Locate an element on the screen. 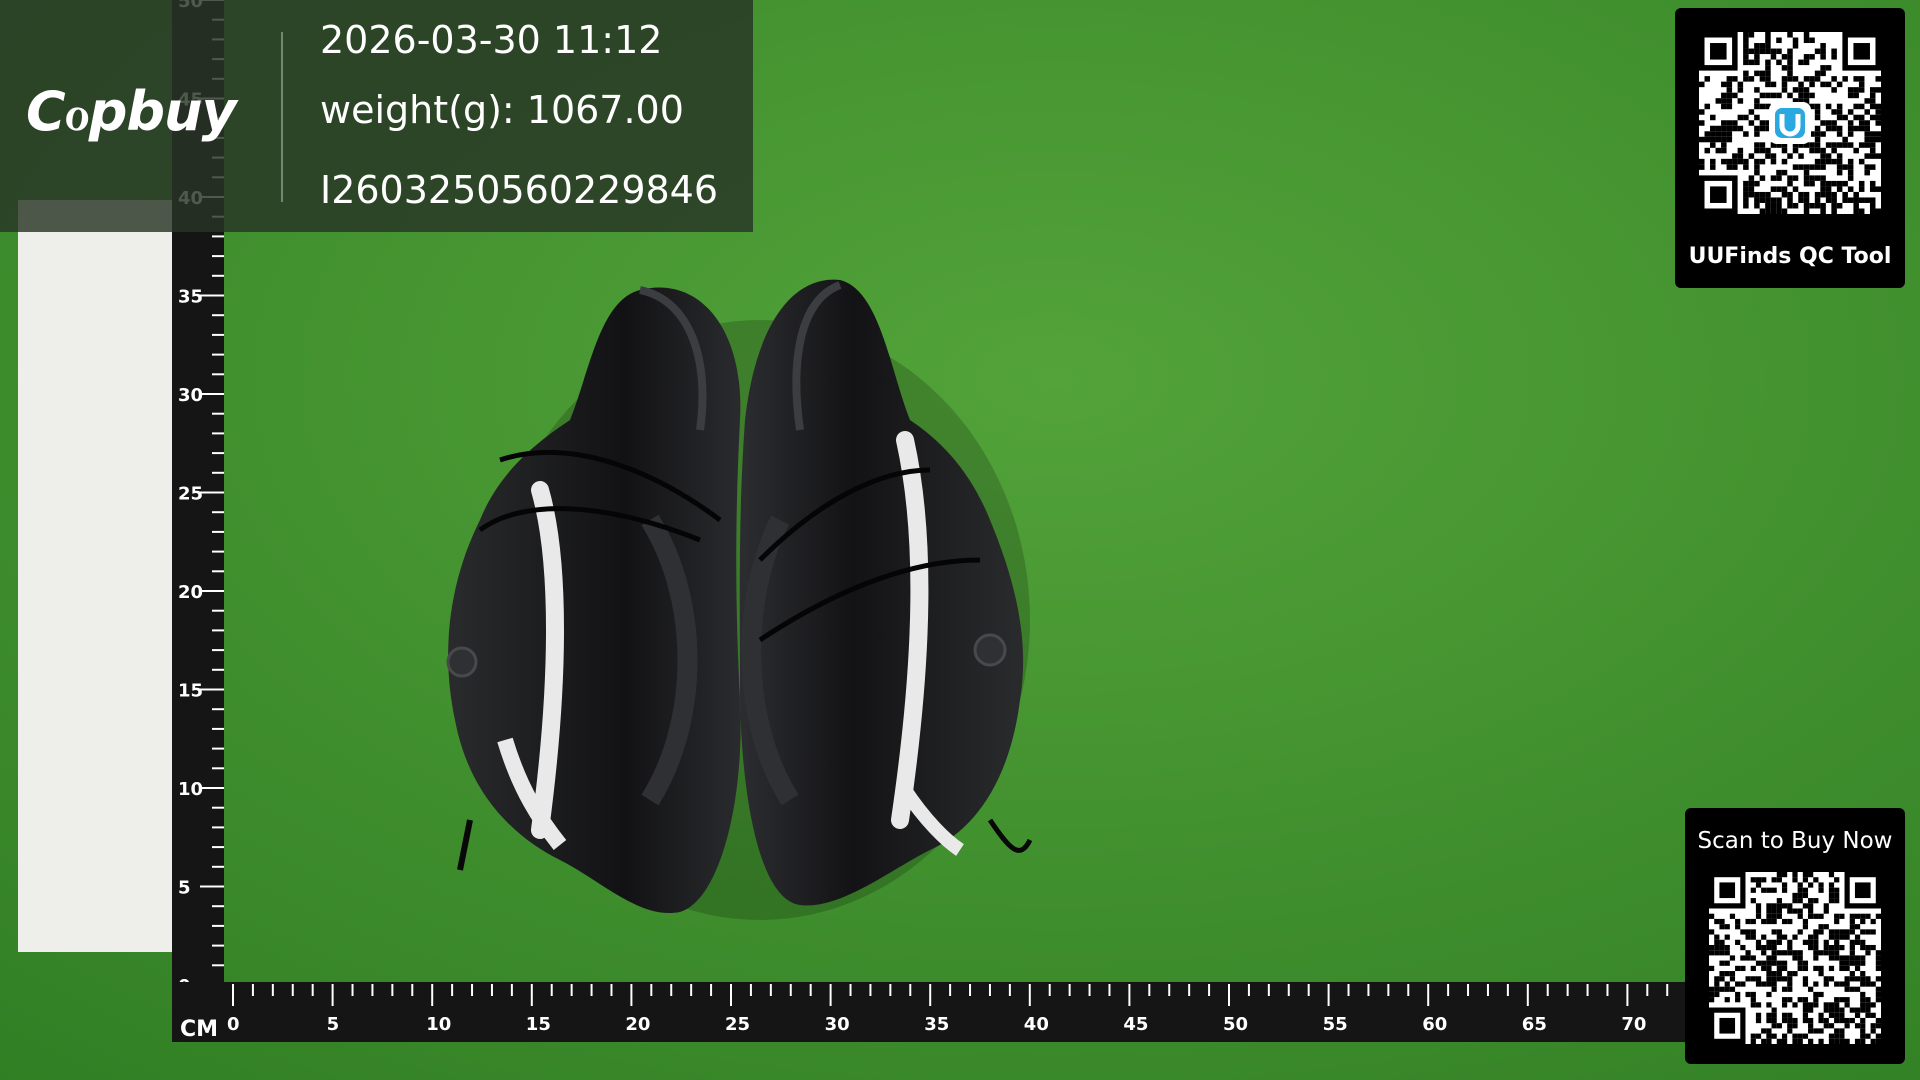  vertical-tick-label: 30 is located at coordinates (190, 395).